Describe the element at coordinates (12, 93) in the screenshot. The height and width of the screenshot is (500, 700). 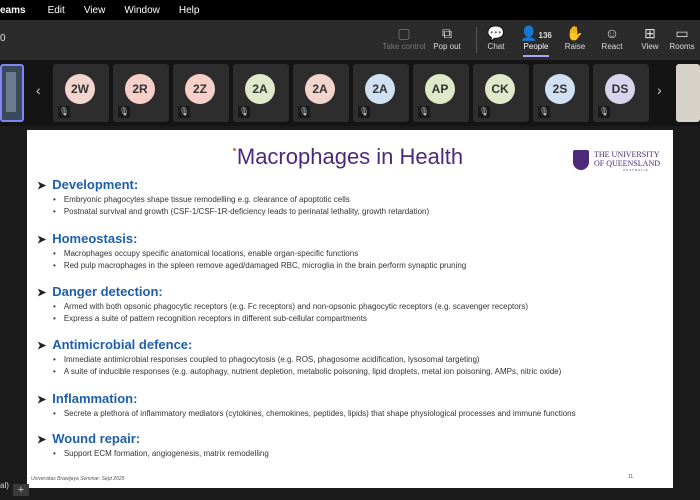
I see `self-video-tile` at that location.